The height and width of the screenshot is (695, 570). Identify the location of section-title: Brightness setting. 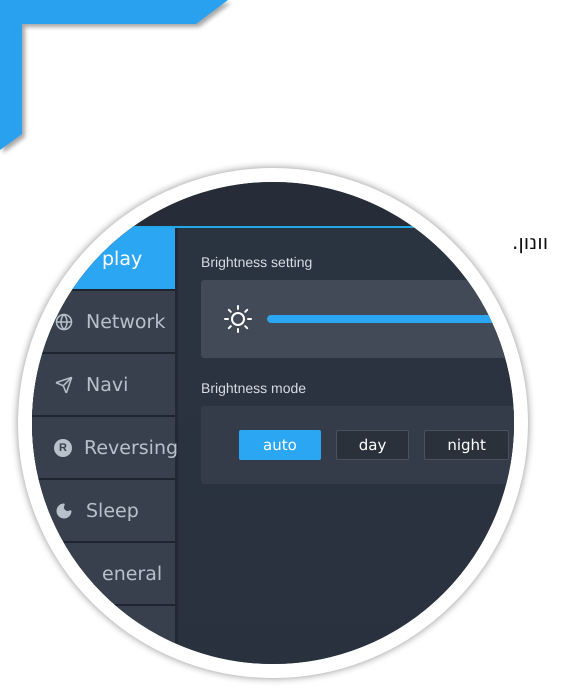
(257, 262).